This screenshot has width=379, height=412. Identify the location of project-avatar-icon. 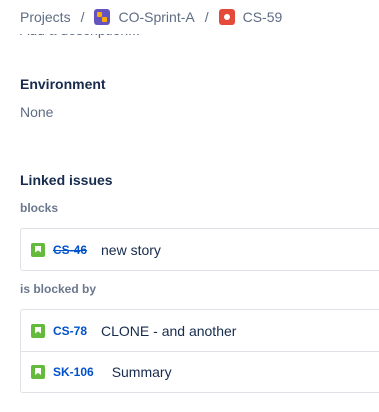
(102, 17).